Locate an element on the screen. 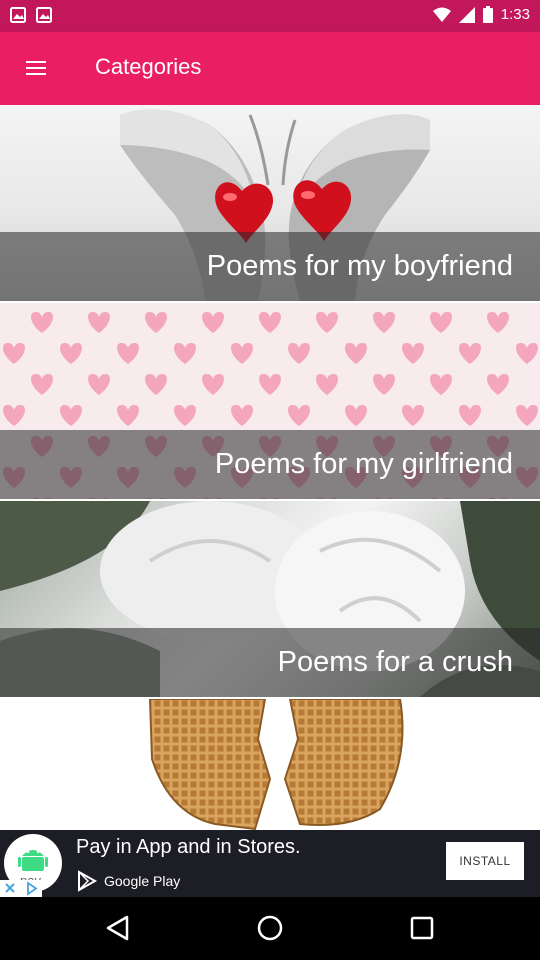 The image size is (540, 960). page-title: Categories is located at coordinates (148, 66).